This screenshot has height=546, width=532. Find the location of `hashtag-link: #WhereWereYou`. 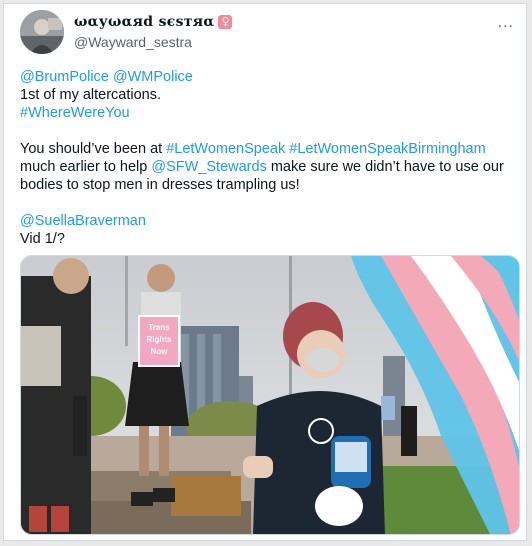

hashtag-link: #WhereWereYou is located at coordinates (75, 113).